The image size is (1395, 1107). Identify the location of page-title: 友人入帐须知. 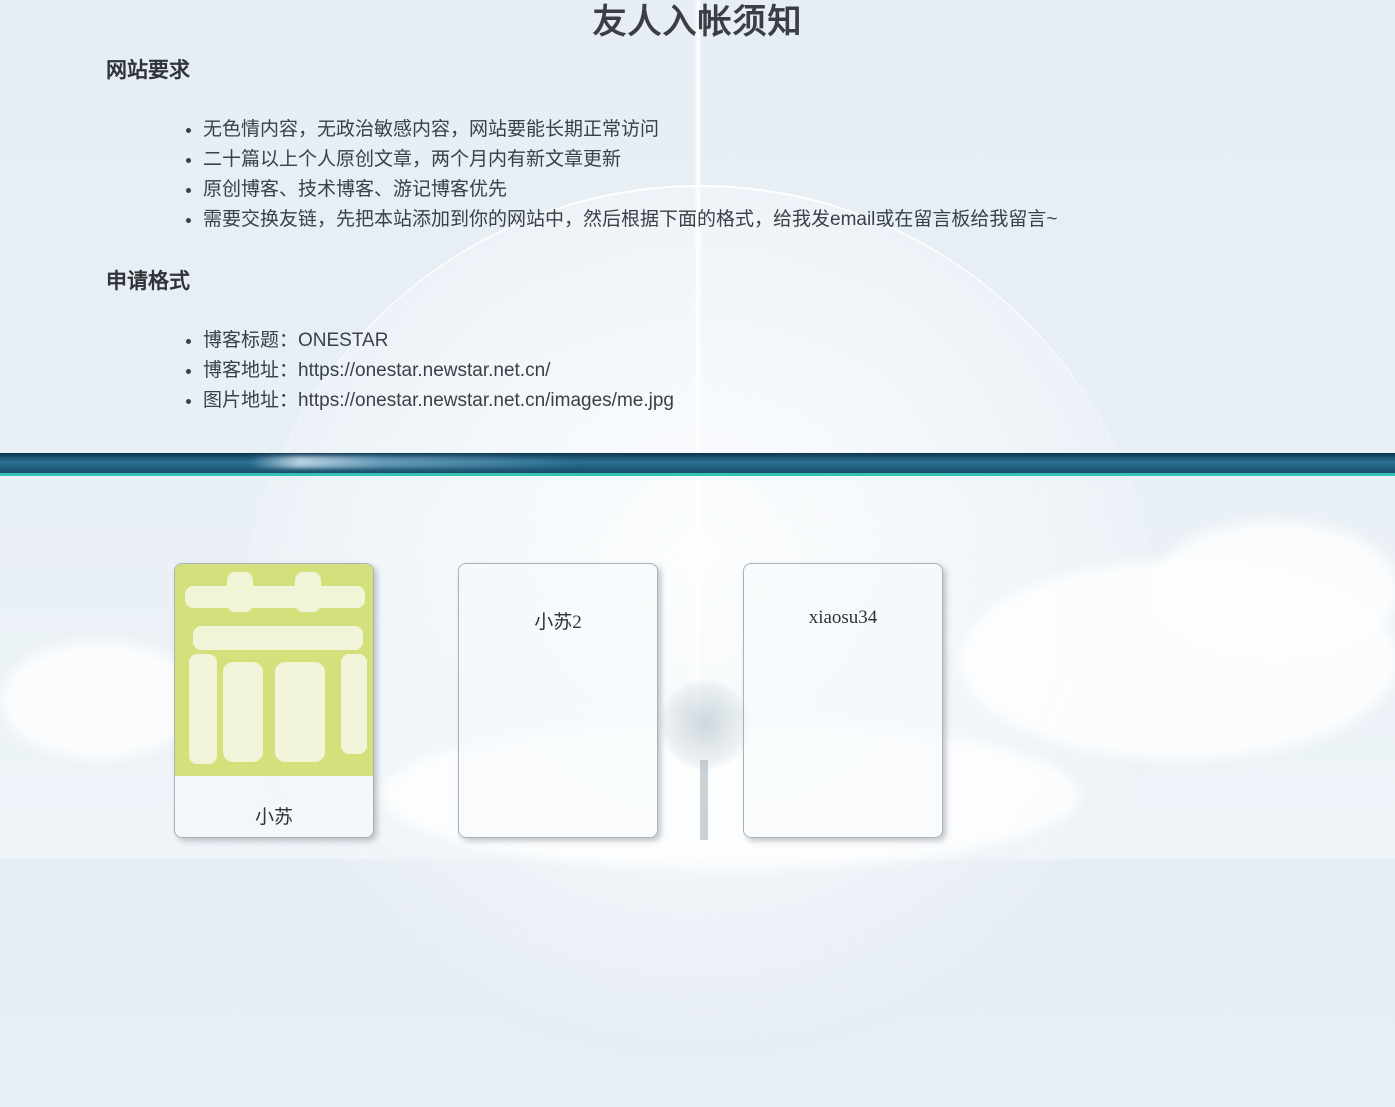
(697, 22).